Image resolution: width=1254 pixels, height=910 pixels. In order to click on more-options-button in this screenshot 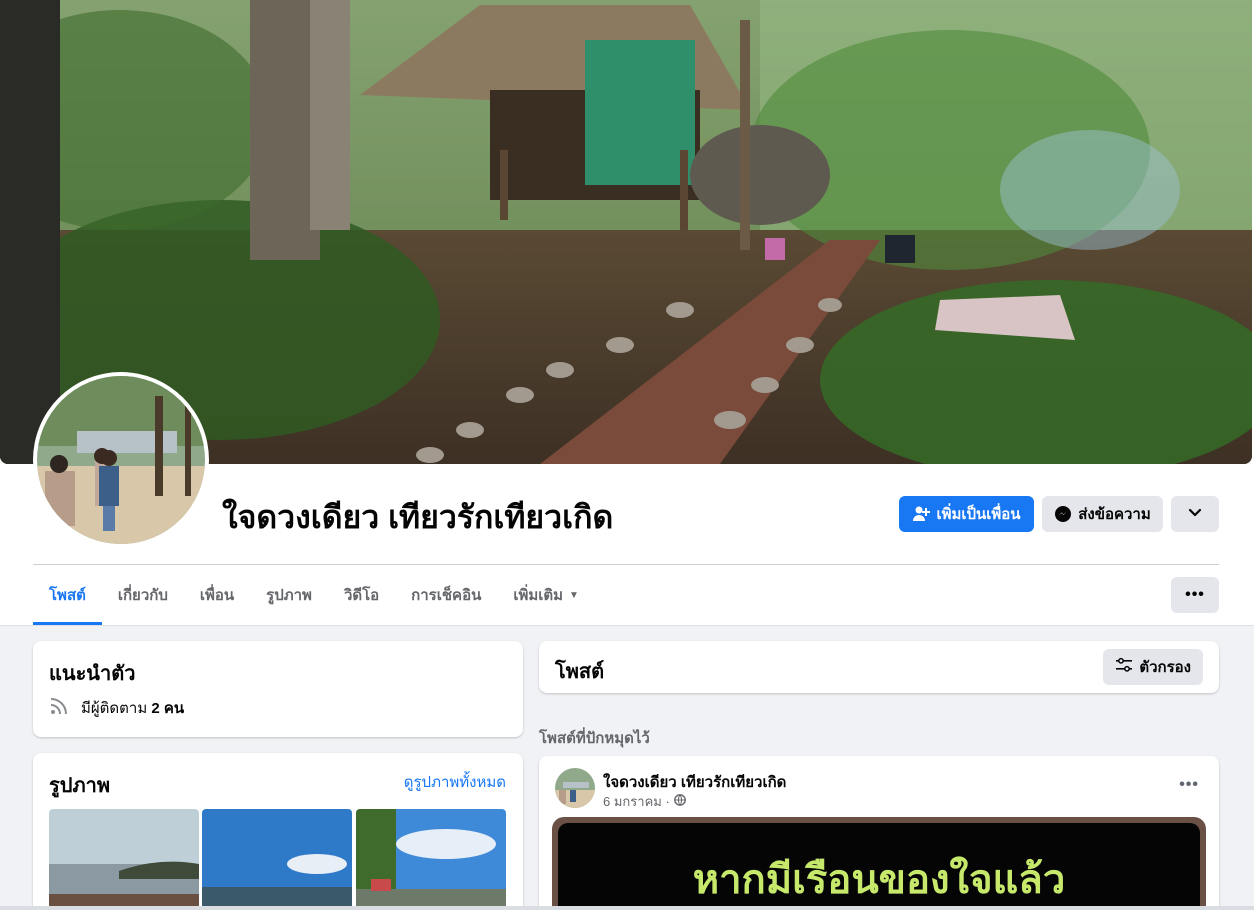, I will do `click(1195, 514)`.